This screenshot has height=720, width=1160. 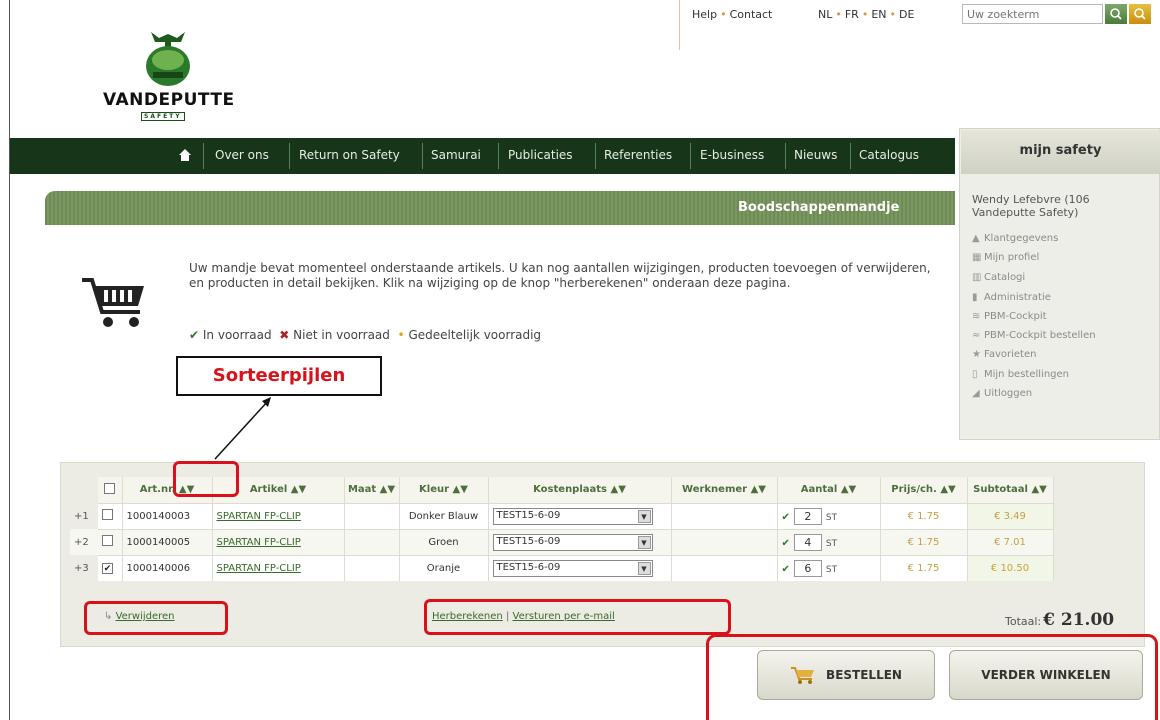 I want to click on in-stock-check-icon: ✔, so click(x=785, y=543).